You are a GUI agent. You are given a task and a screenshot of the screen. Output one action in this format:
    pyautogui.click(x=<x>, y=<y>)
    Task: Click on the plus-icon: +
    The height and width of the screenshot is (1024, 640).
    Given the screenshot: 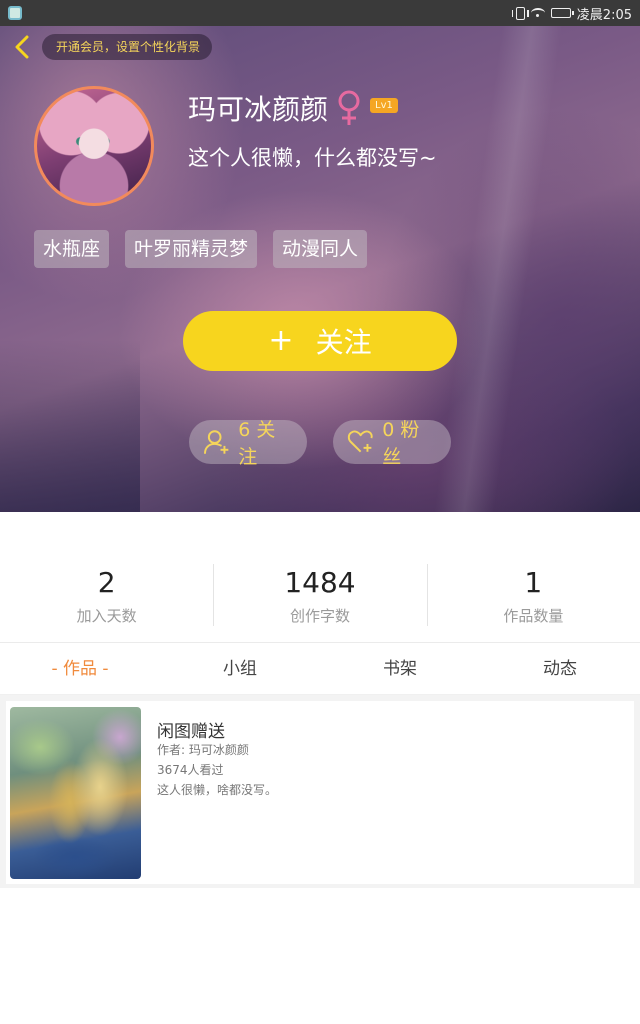 What is the action you would take?
    pyautogui.click(x=281, y=340)
    